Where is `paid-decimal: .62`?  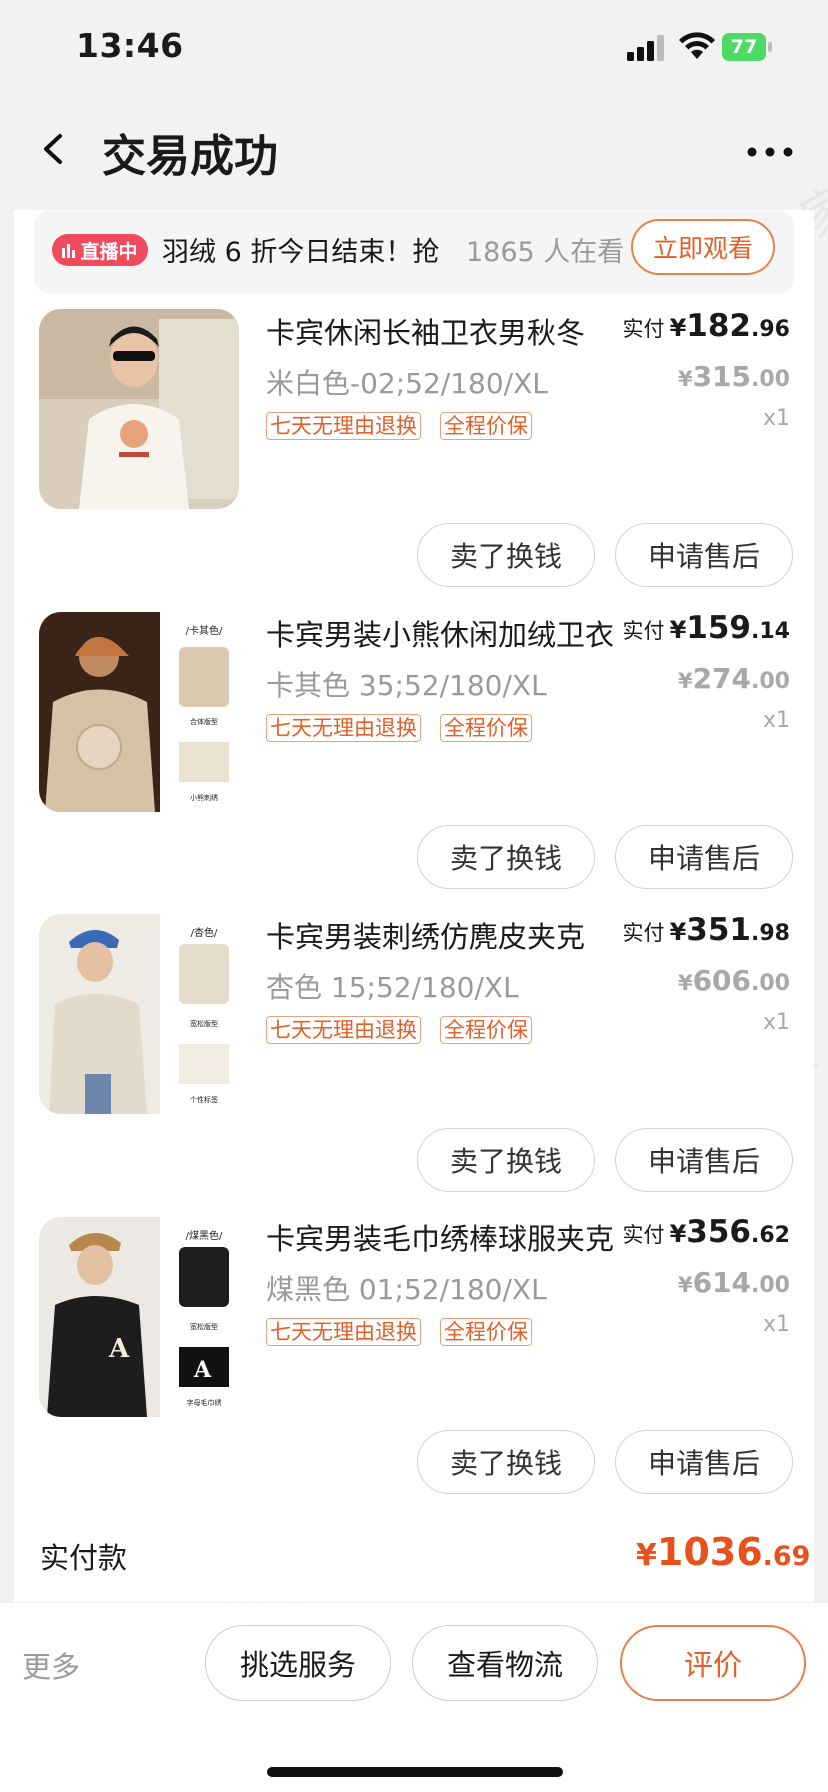
paid-decimal: .62 is located at coordinates (770, 1235).